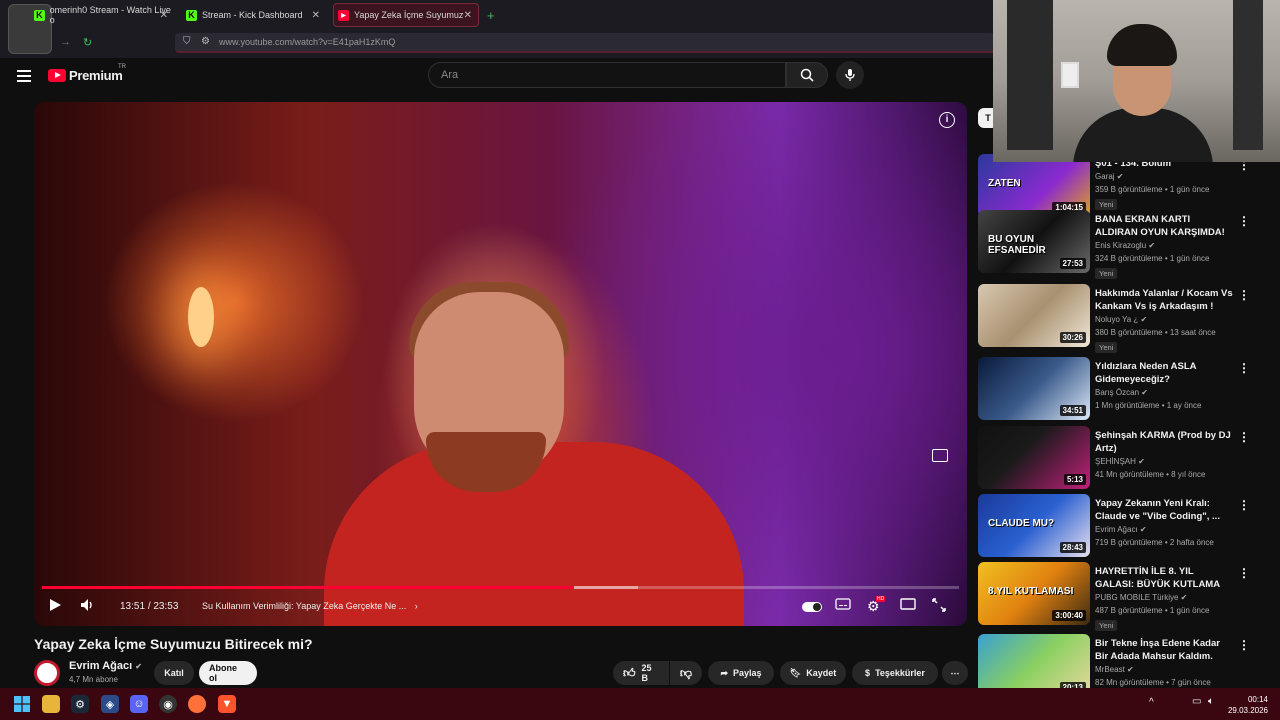  Describe the element at coordinates (1034, 388) in the screenshot. I see `video-thumbnail: 34:51` at that location.